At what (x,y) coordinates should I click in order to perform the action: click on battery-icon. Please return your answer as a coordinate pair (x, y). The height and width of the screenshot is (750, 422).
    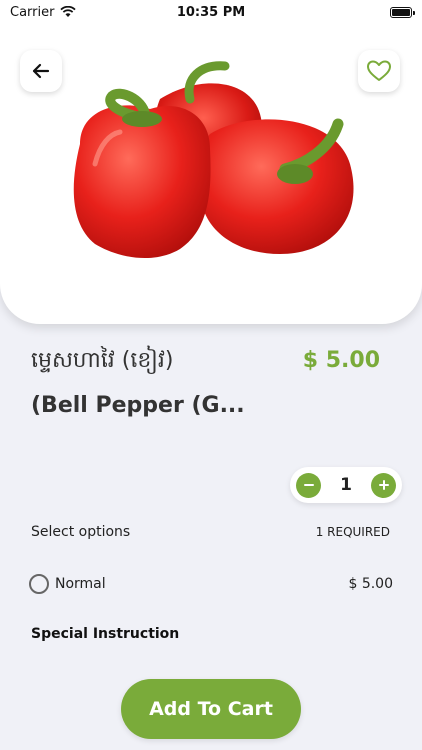
    Looking at the image, I should click on (402, 12).